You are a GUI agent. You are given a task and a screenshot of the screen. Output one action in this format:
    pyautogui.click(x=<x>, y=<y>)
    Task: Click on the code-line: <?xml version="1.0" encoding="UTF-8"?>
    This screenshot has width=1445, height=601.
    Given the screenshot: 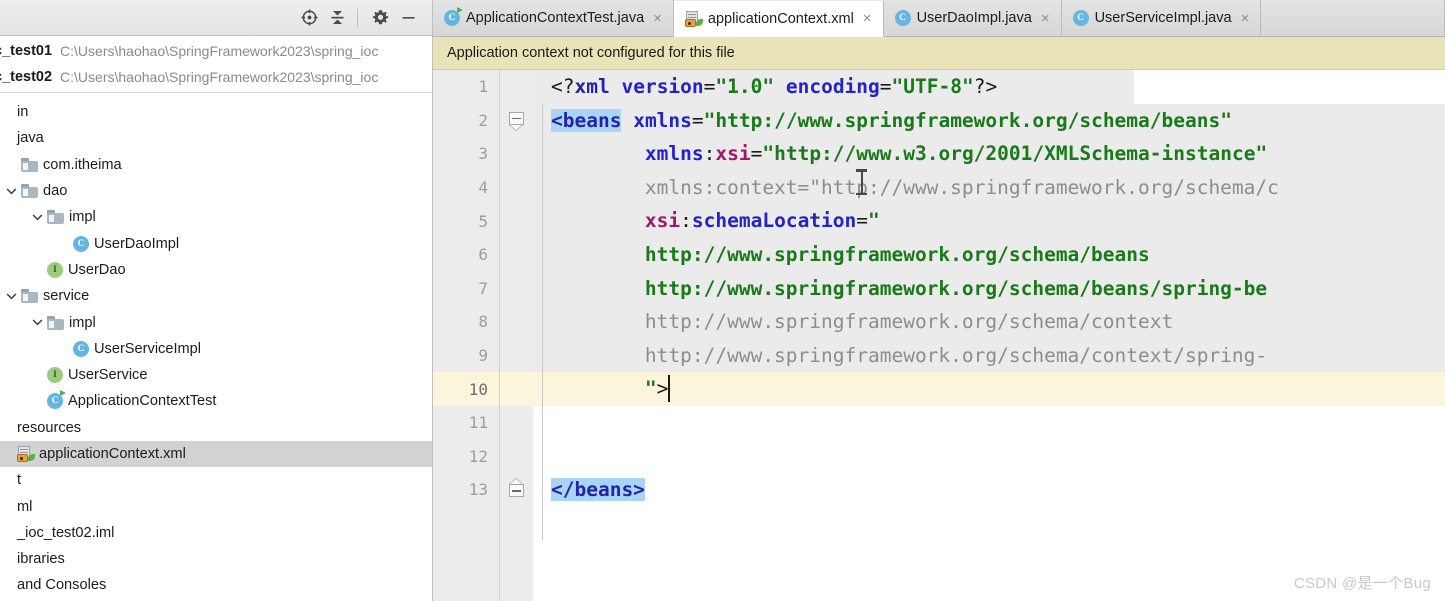 What is the action you would take?
    pyautogui.click(x=989, y=87)
    